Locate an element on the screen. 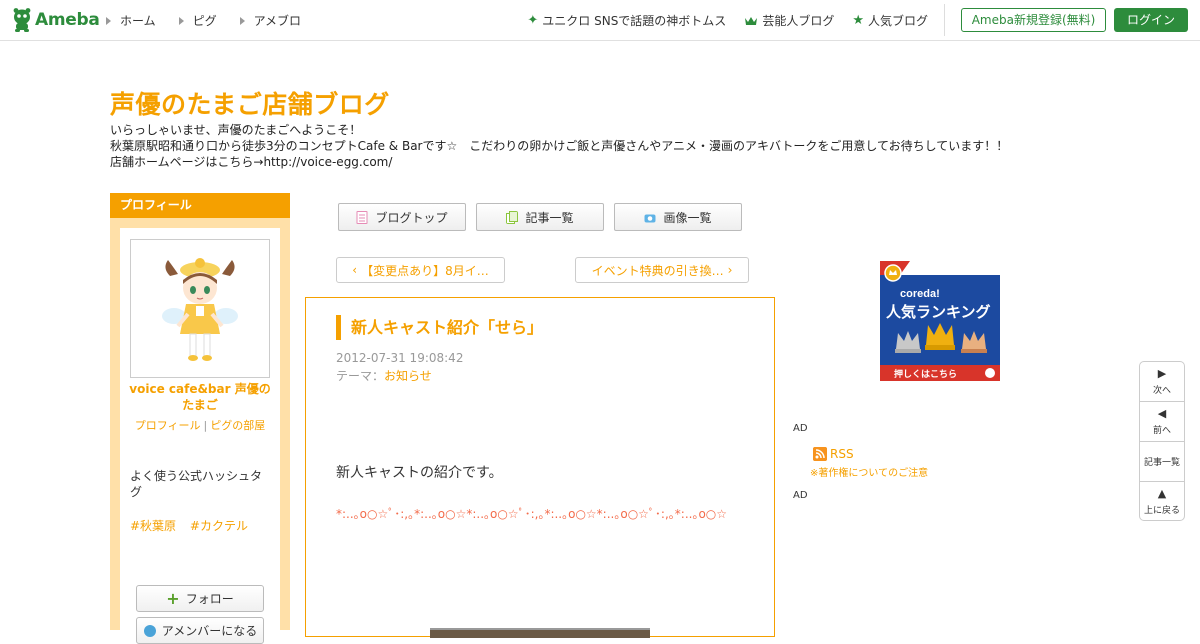 Image resolution: width=1200 pixels, height=644 pixels. sidenav-prev-label: 前へ is located at coordinates (1161, 430).